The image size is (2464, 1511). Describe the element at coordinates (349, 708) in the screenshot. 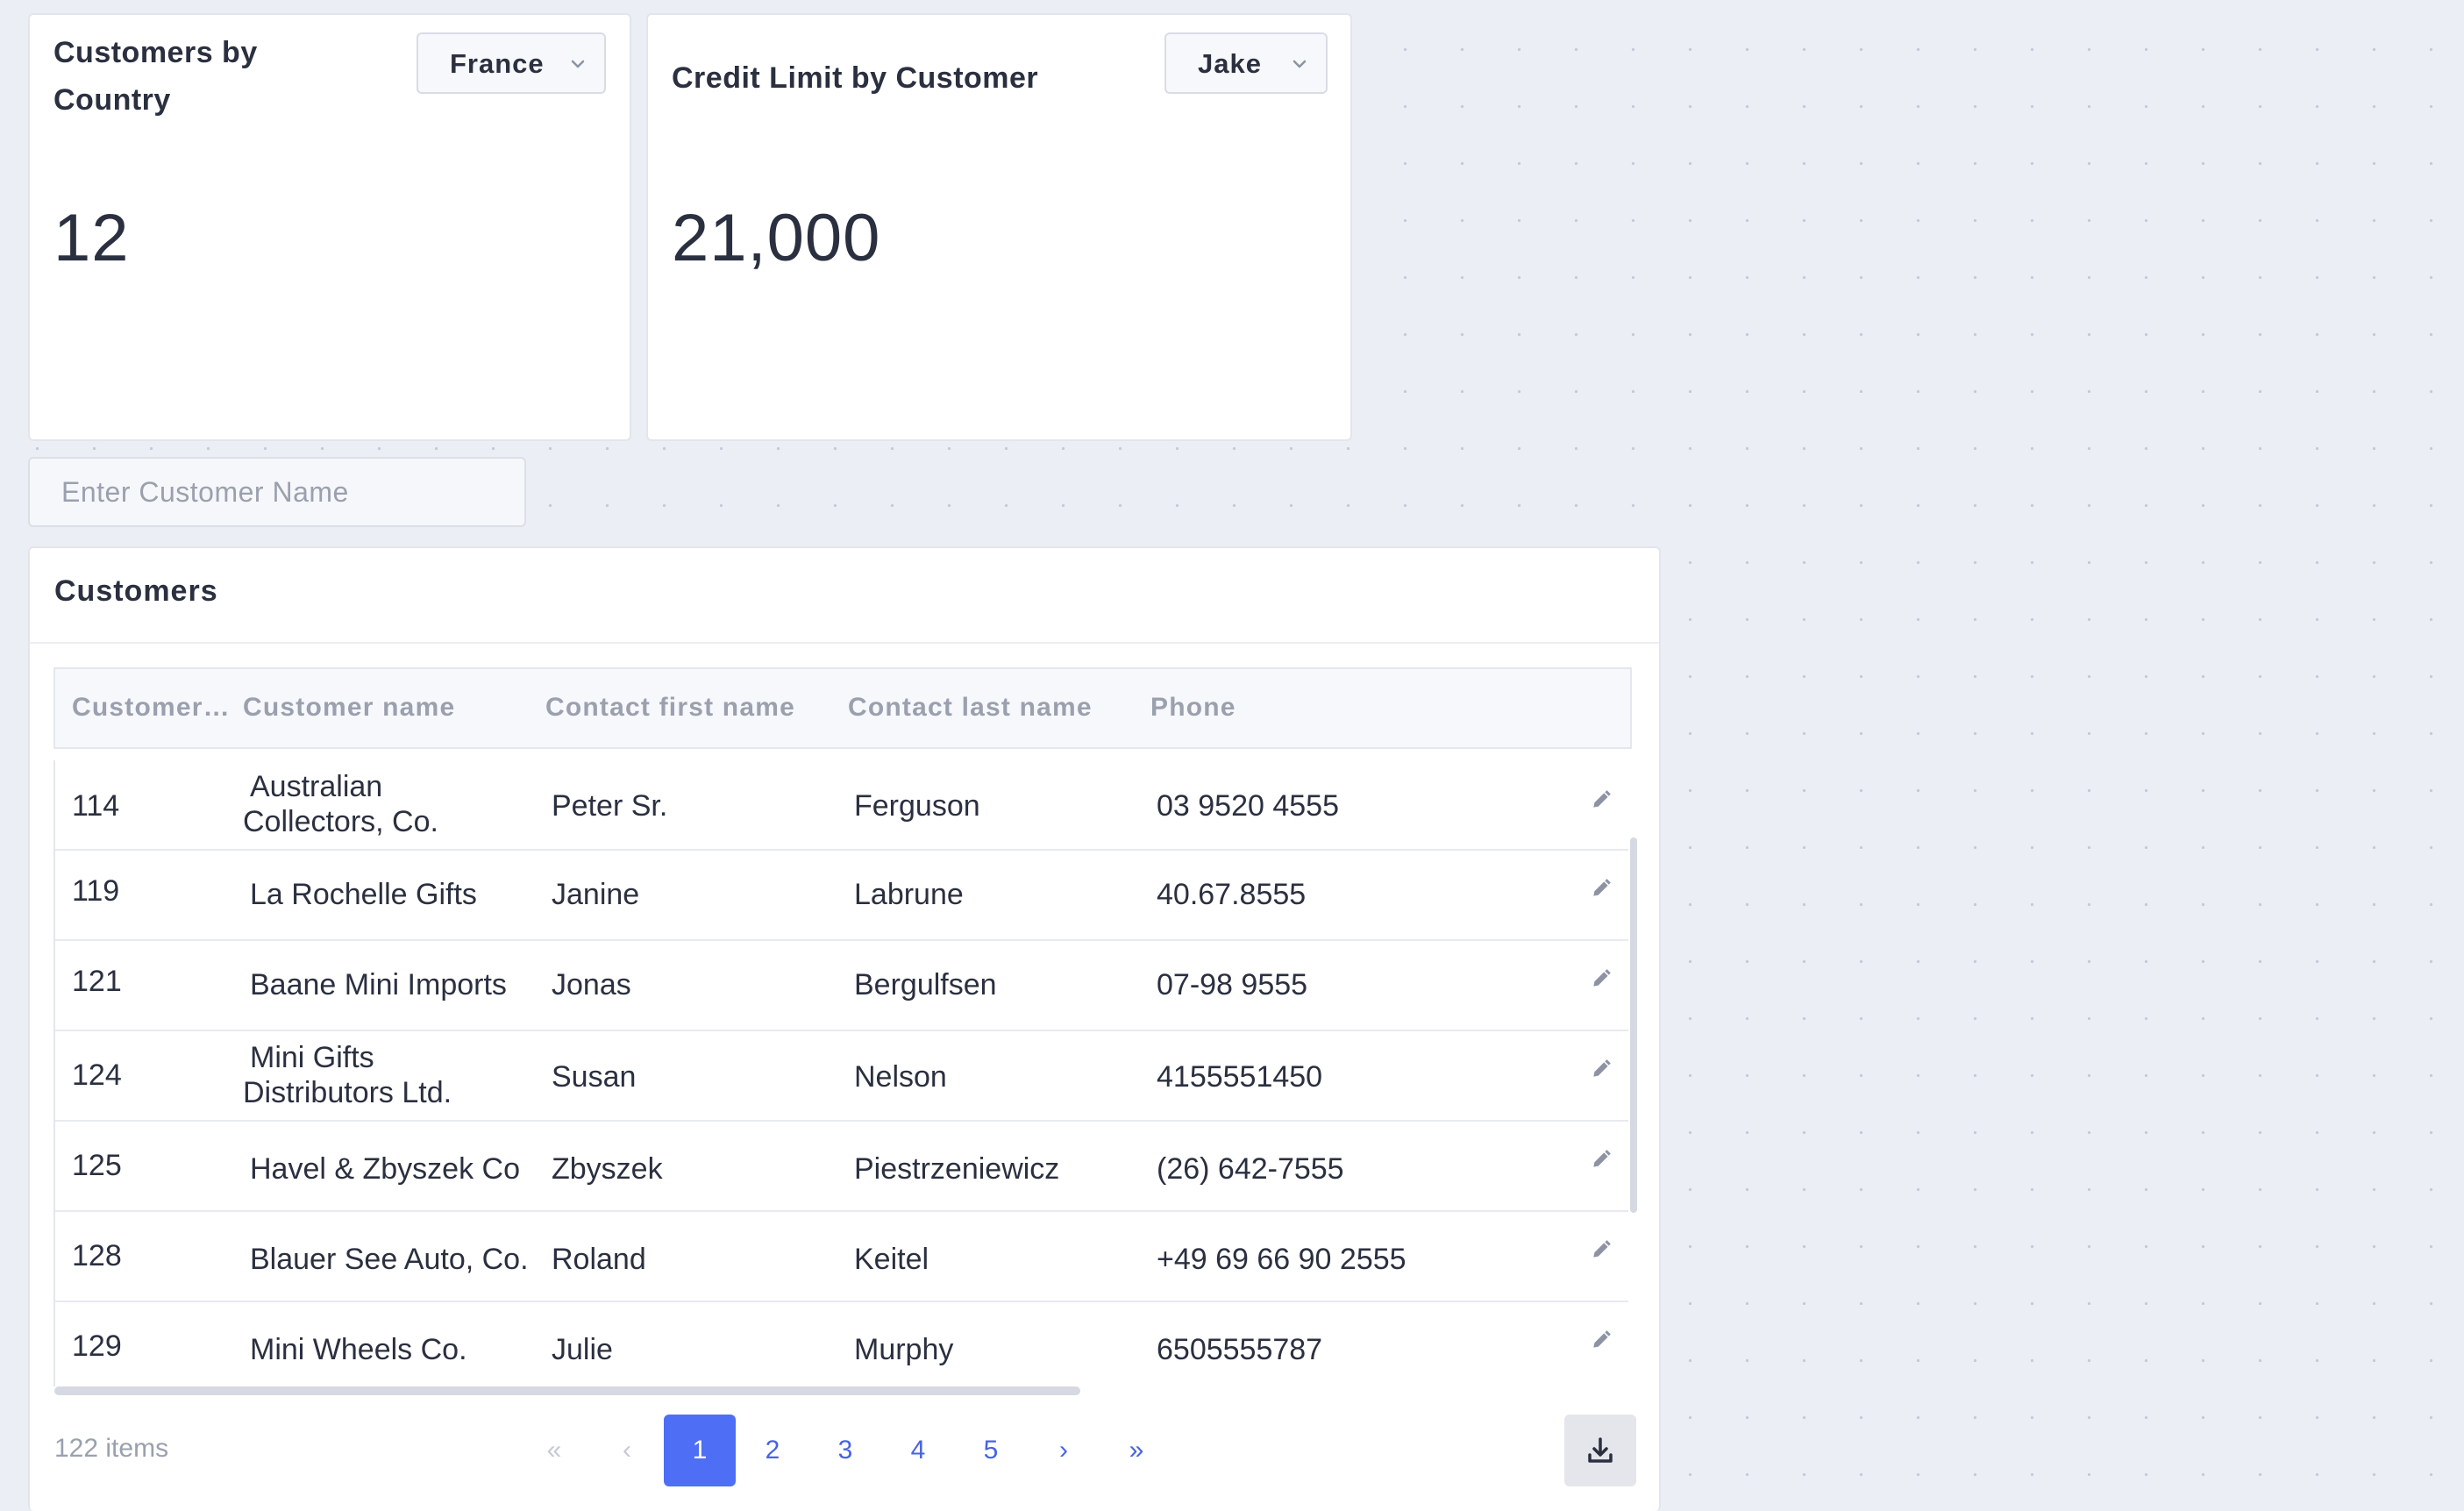

I see `column-header-customer-name: Customer name` at that location.